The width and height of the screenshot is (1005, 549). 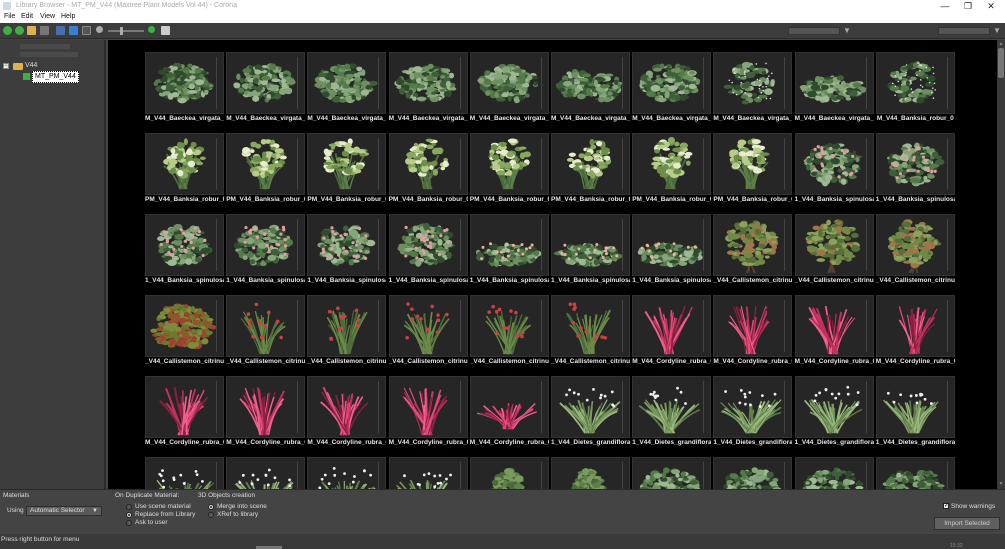 What do you see at coordinates (1001, 264) in the screenshot?
I see `grid-scrollbar: ▲ ▼` at bounding box center [1001, 264].